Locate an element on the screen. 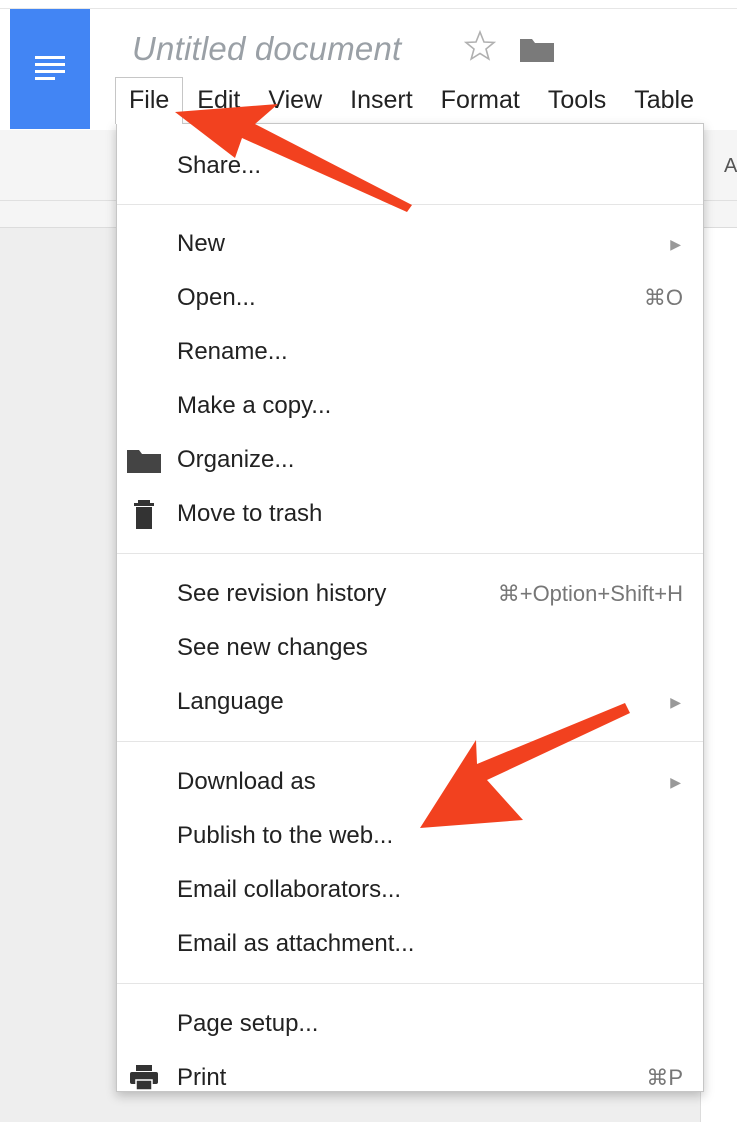 The height and width of the screenshot is (1122, 737). menu-item-label: Language is located at coordinates (230, 701).